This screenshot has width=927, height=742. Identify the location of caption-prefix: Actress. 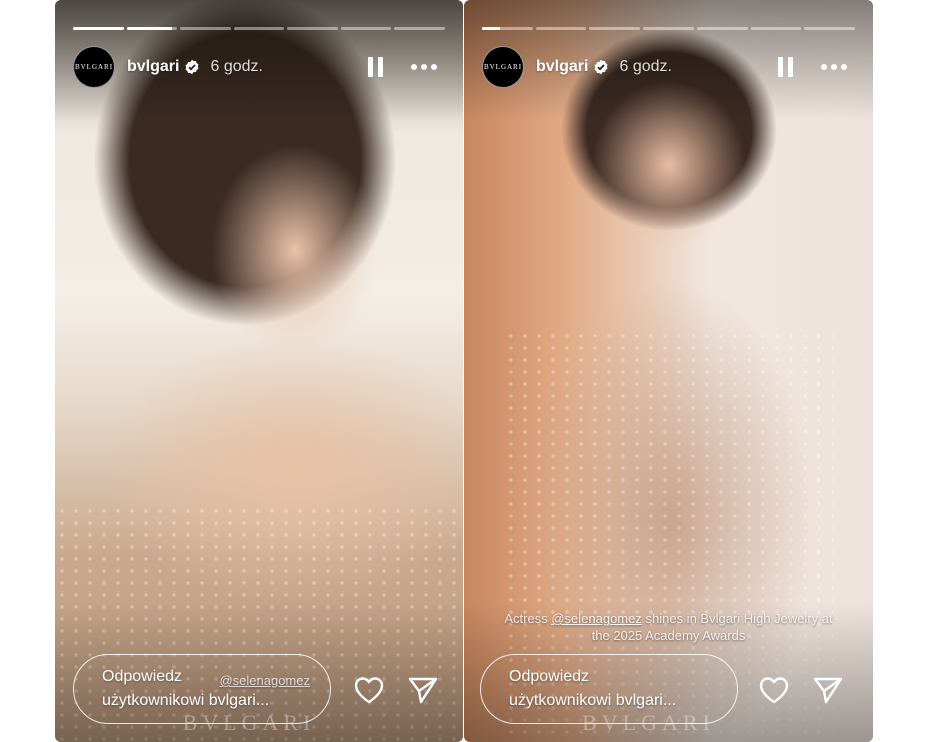
(528, 618).